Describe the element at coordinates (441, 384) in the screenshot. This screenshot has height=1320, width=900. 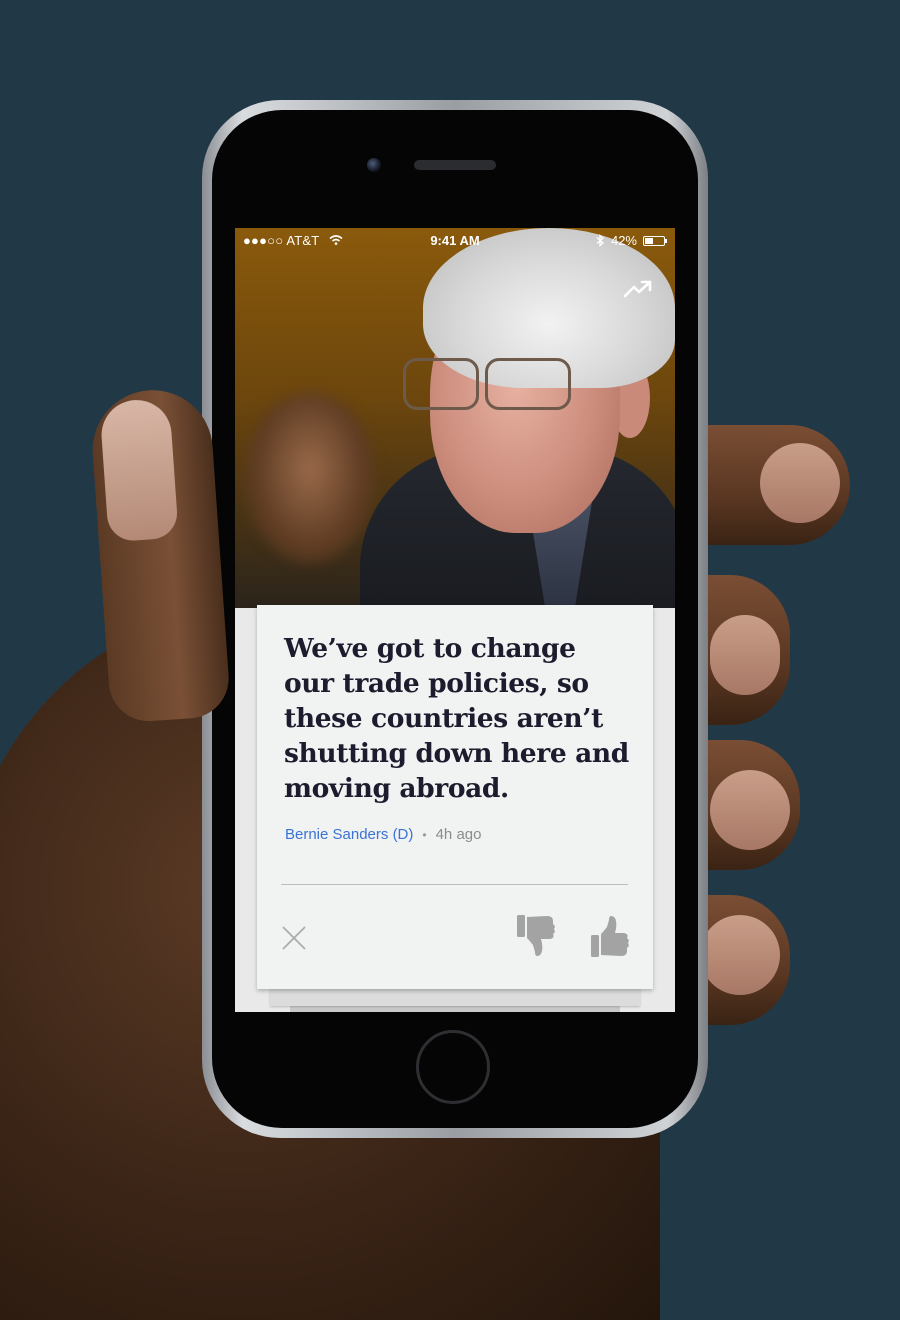
I see `photo-glasses-left` at that location.